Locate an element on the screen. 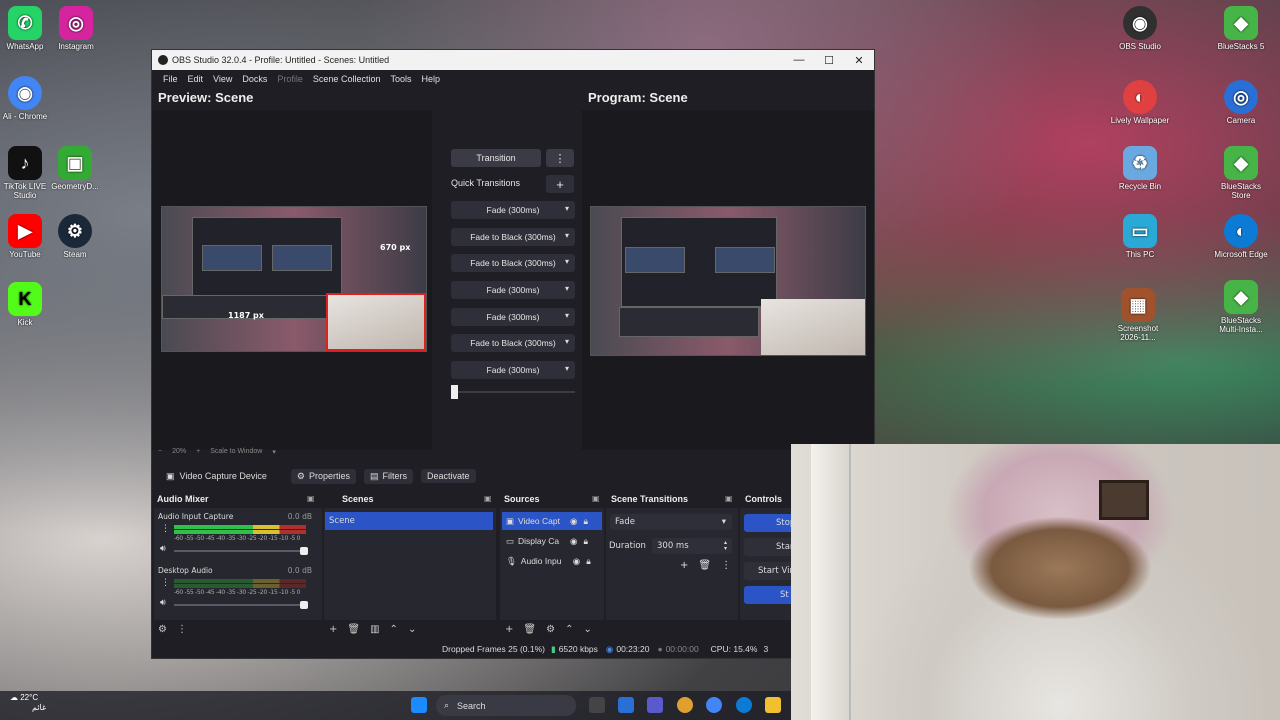 This screenshot has width=1280, height=720. menu-help: Help is located at coordinates (430, 79).